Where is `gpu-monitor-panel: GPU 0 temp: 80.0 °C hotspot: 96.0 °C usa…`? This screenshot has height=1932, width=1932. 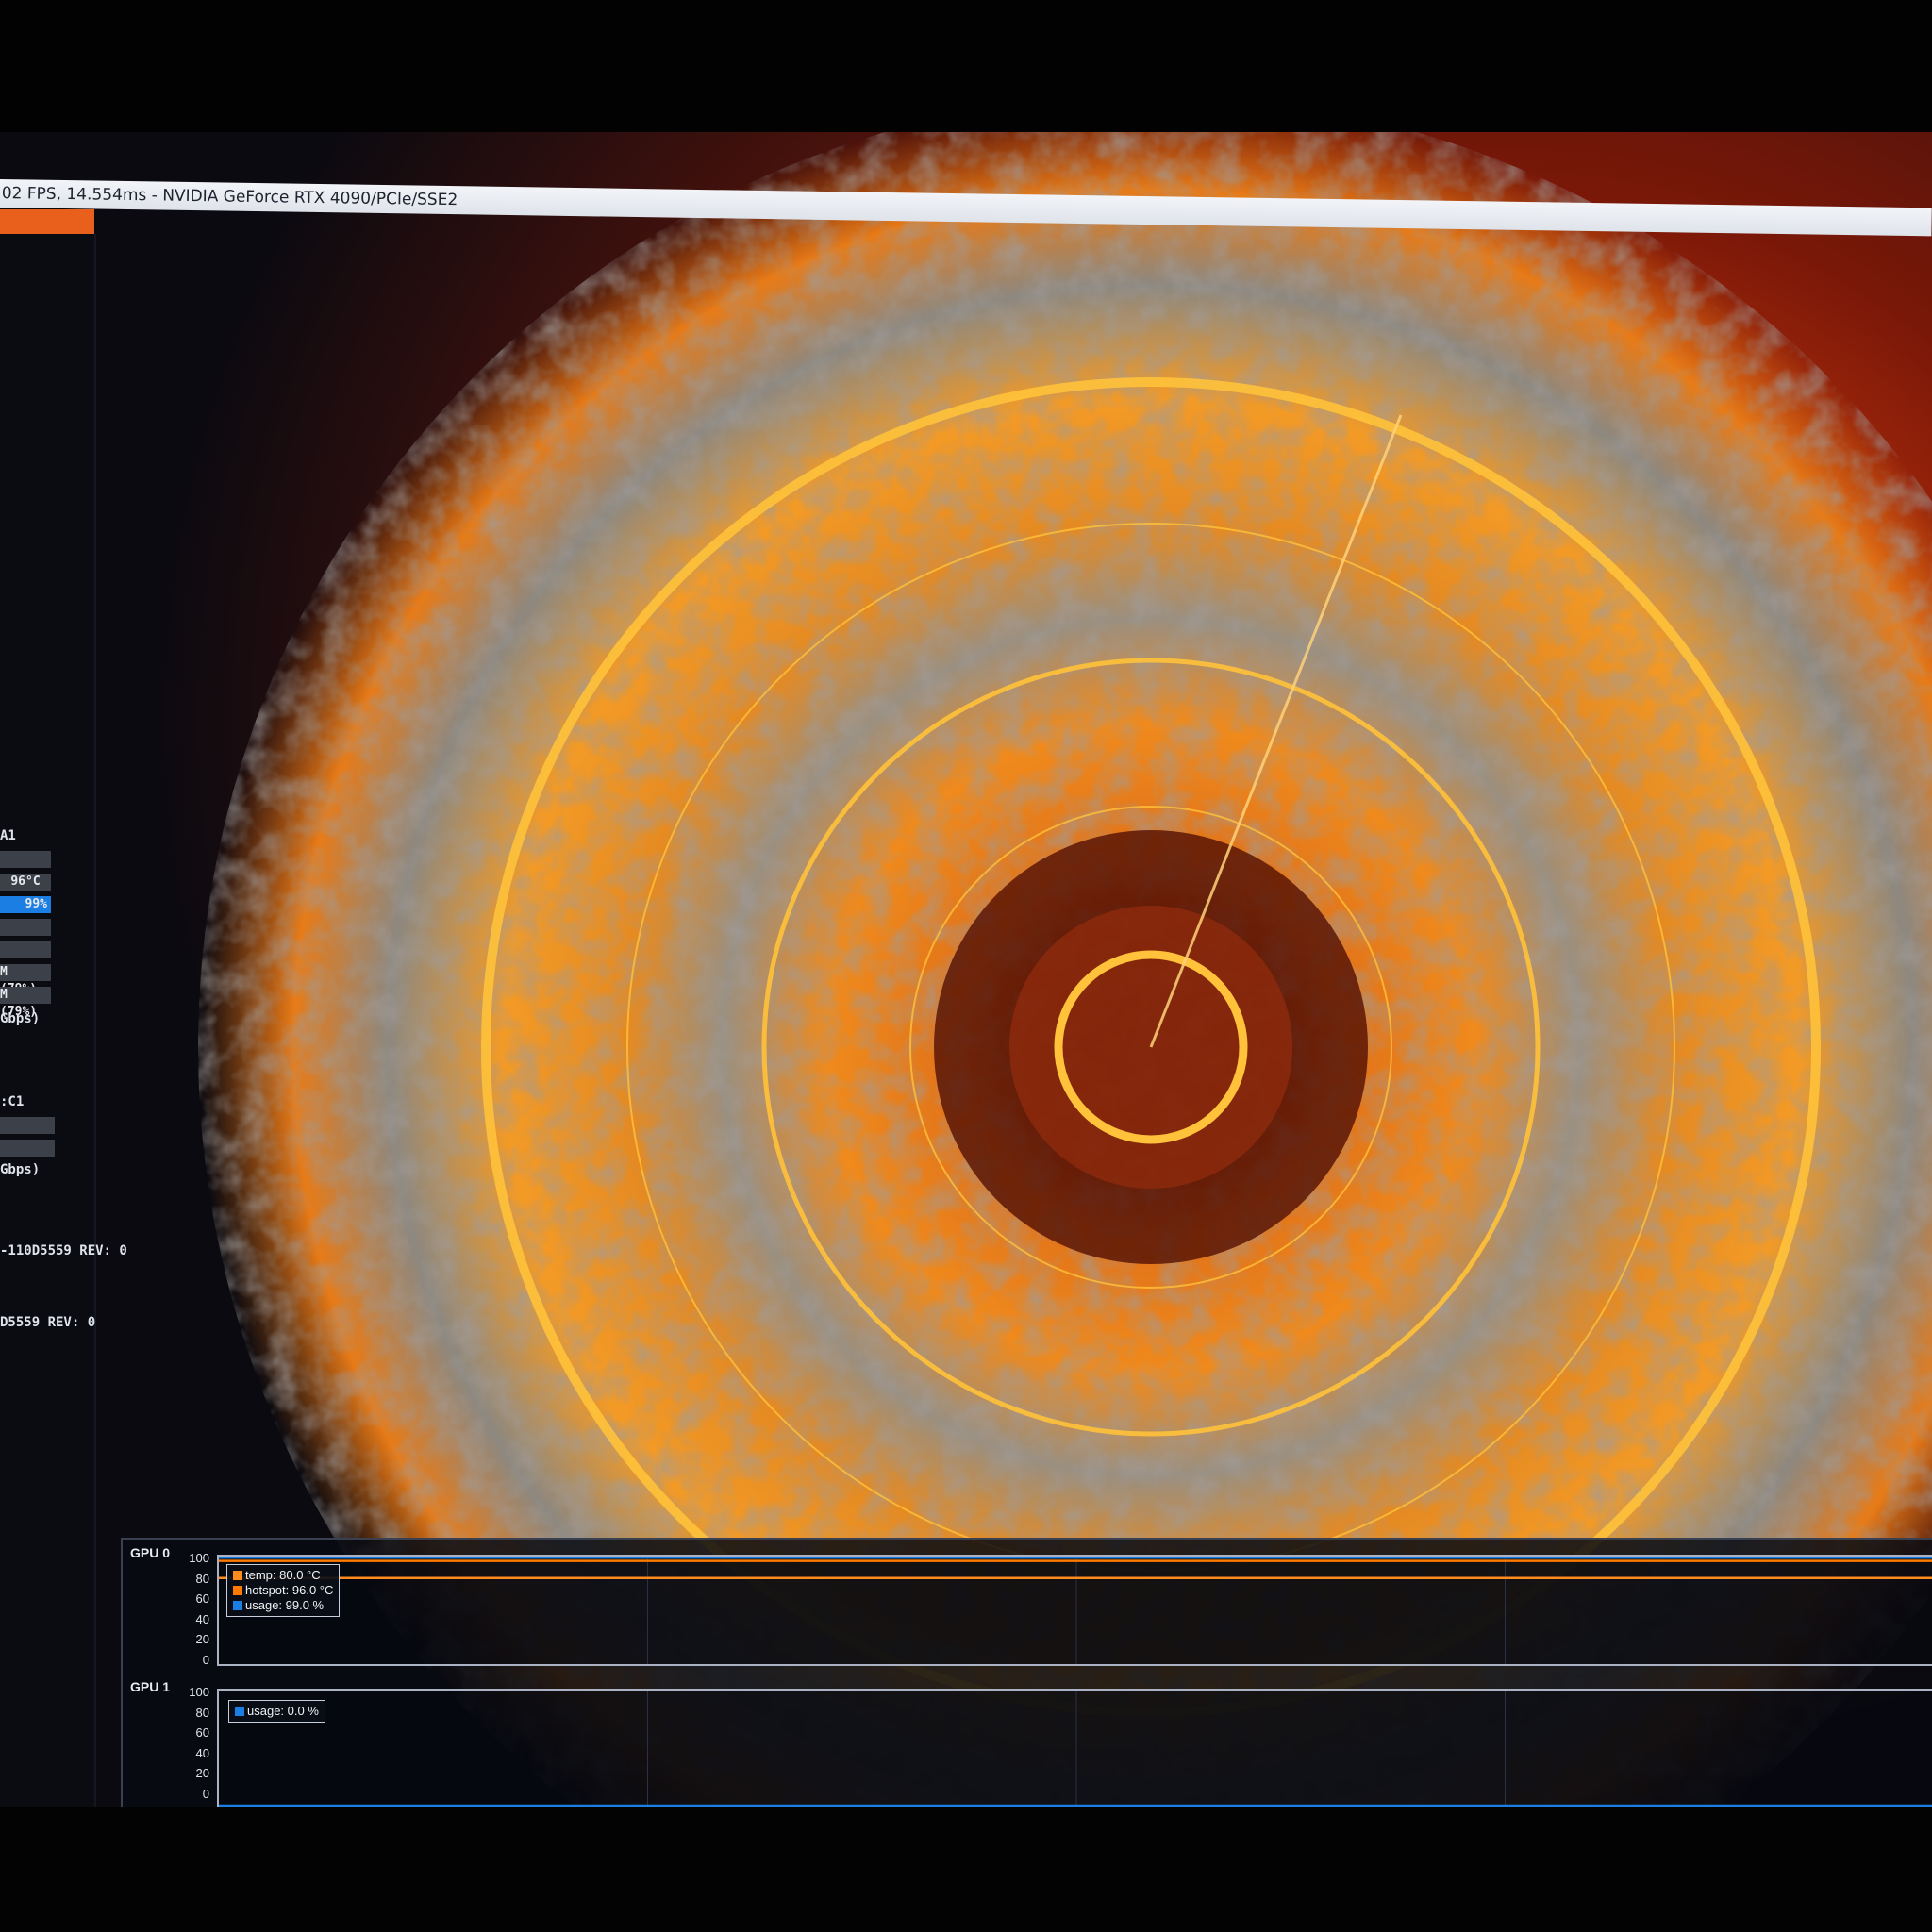 gpu-monitor-panel: GPU 0 temp: 80.0 °C hotspot: 96.0 °C usa… is located at coordinates (1027, 1672).